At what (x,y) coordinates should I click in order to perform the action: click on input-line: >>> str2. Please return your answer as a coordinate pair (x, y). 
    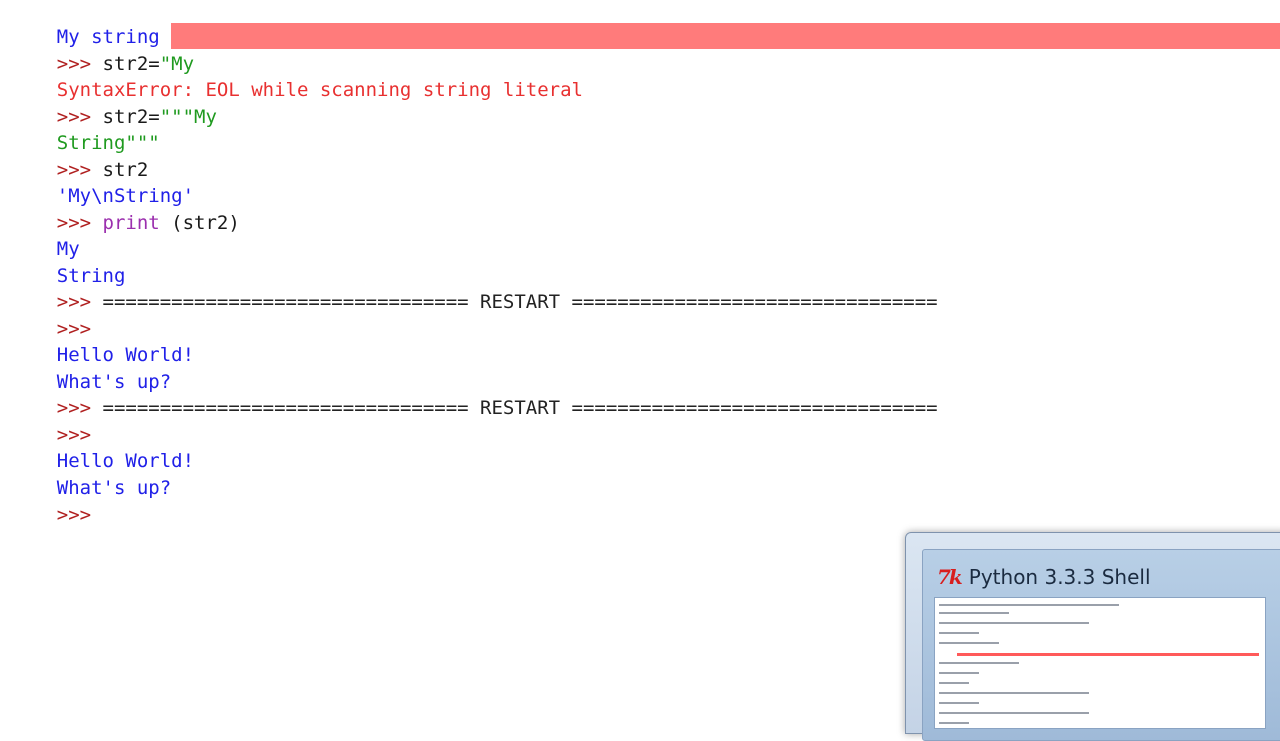
    Looking at the image, I should click on (80, 155).